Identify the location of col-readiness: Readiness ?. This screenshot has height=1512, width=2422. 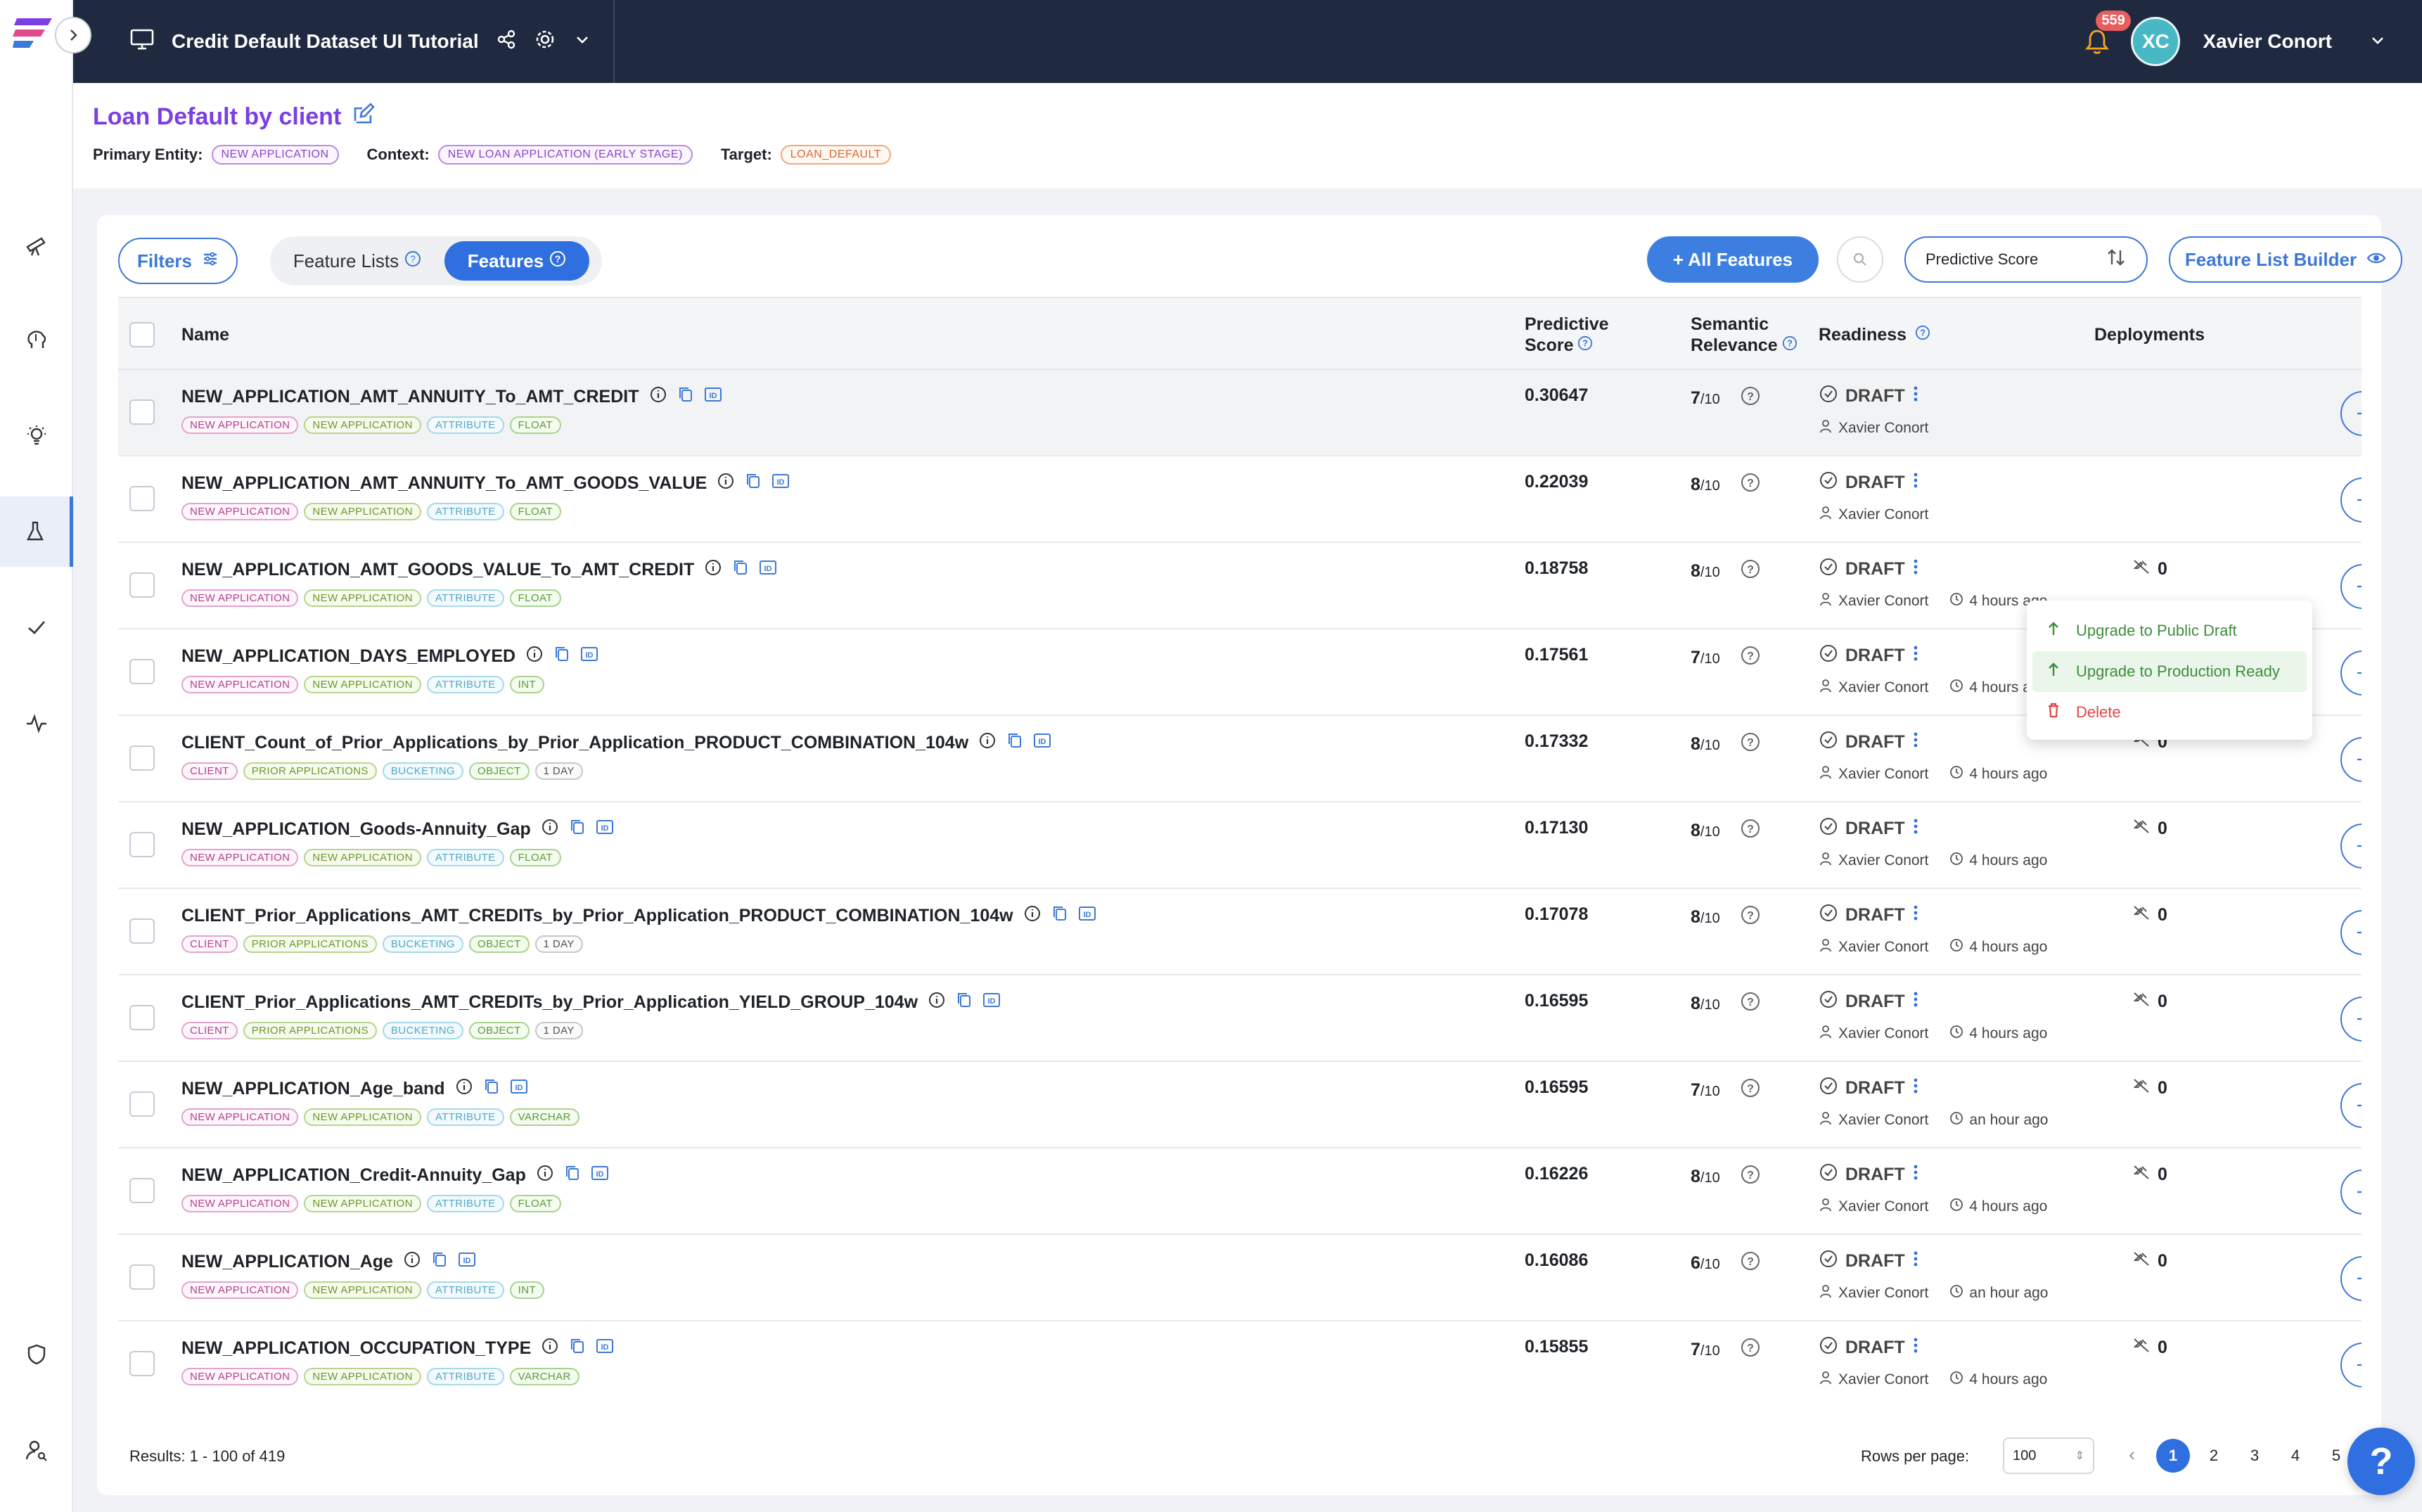
(1875, 334).